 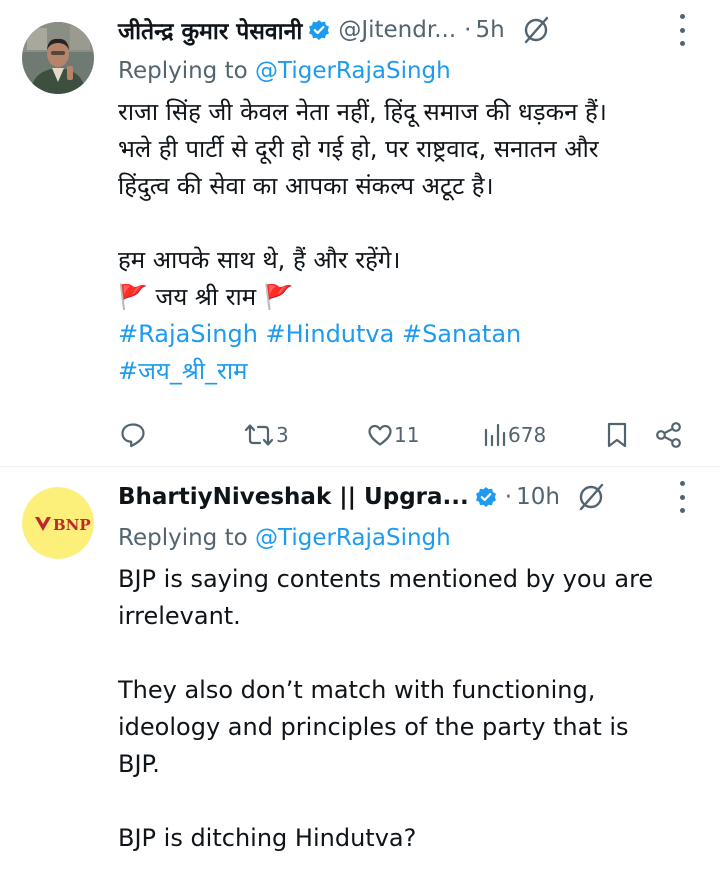 I want to click on share-button, so click(x=669, y=435).